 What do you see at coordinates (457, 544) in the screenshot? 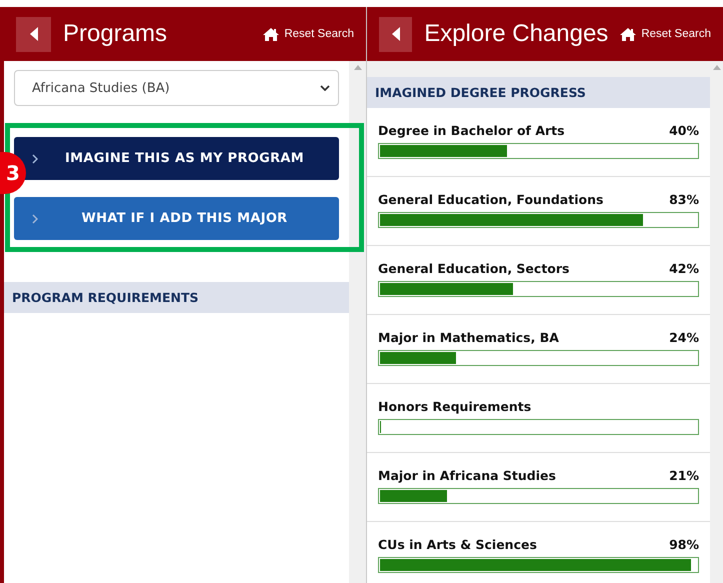
I see `item-name: CUs in Arts & Sciences` at bounding box center [457, 544].